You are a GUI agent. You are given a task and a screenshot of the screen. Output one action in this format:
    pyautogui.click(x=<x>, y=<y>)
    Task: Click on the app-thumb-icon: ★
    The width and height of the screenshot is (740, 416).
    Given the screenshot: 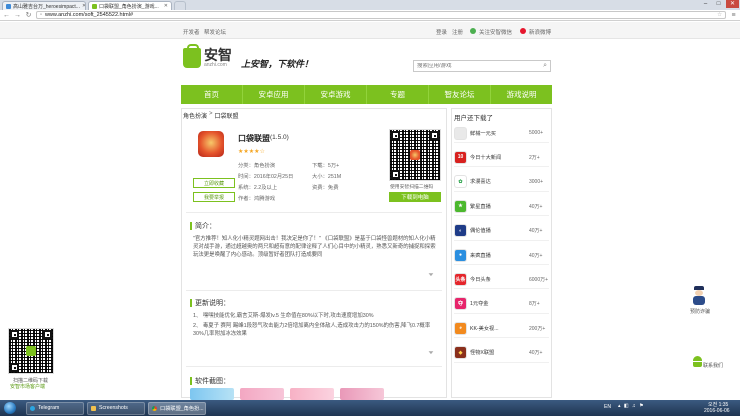 What is the action you would take?
    pyautogui.click(x=460, y=206)
    